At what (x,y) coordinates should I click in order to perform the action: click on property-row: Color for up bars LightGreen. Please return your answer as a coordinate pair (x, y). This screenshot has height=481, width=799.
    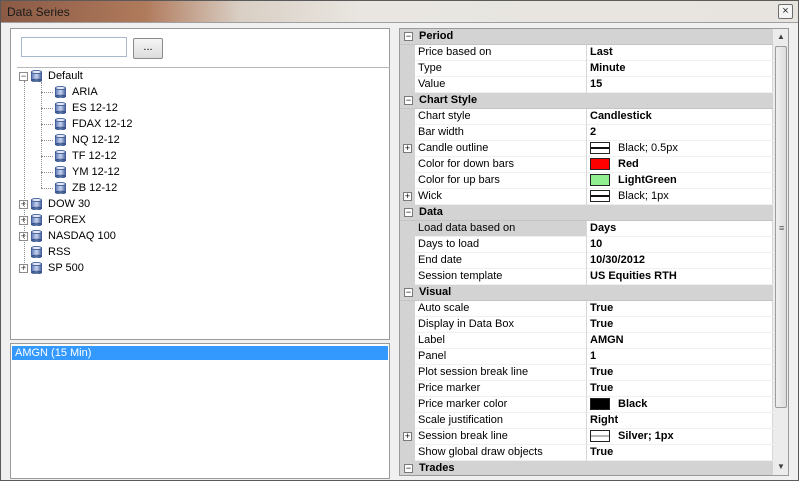
    Looking at the image, I should click on (586, 181).